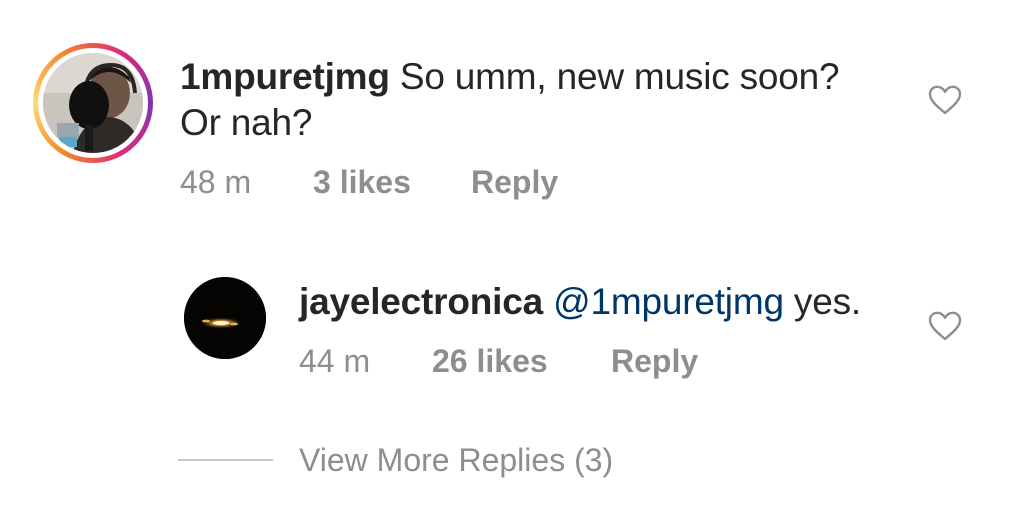 This screenshot has height=524, width=1024. I want to click on reply-body: jayelectronica @1mpuretjmg yes., so click(580, 302).